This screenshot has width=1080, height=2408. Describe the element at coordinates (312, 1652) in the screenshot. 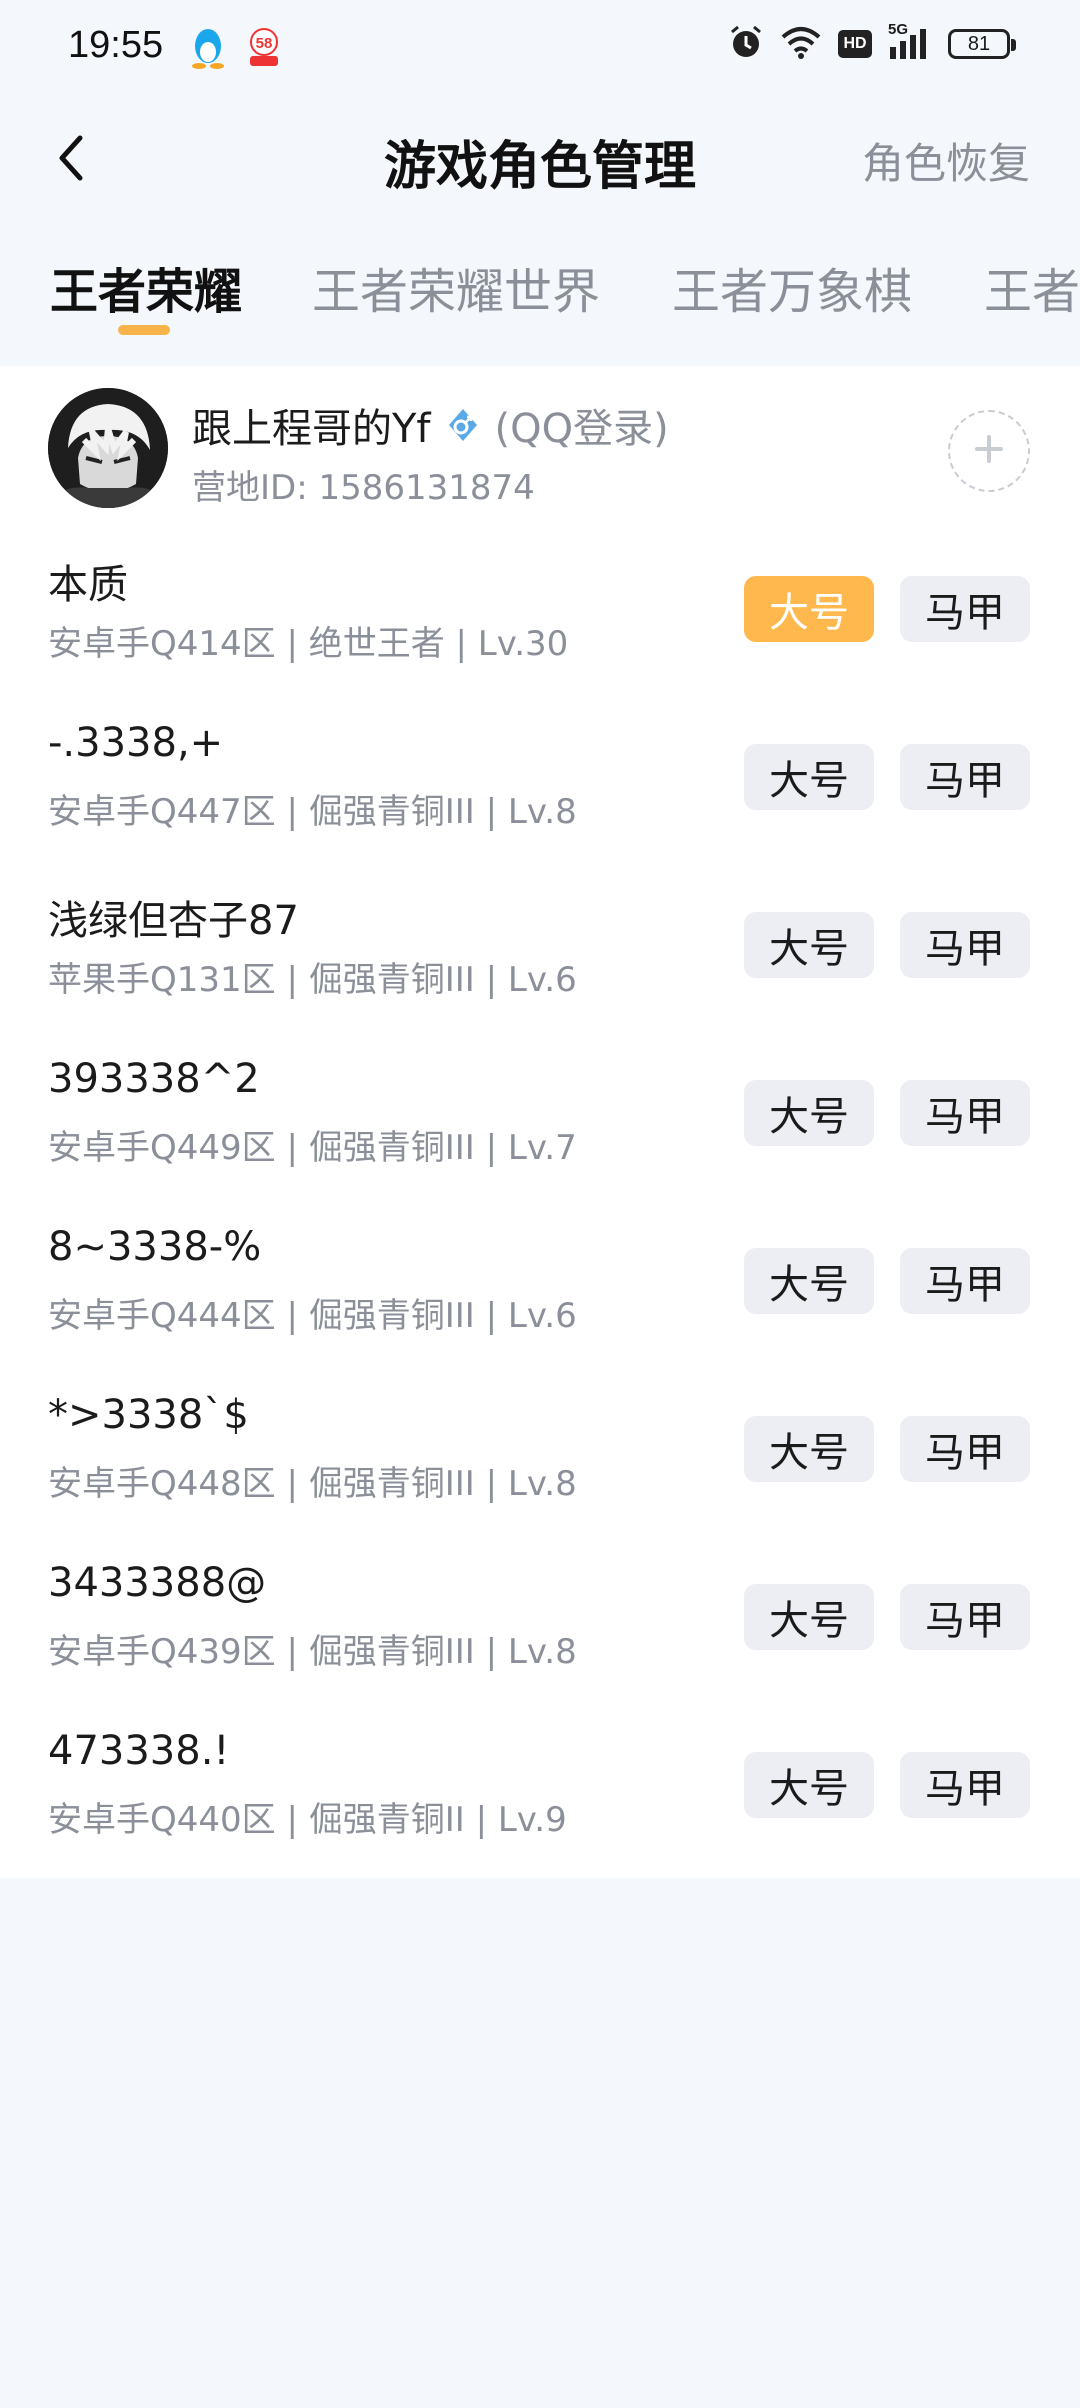

I see `role-info: 安卓手Q439区 | 倔强青铜III | Lv.8` at that location.